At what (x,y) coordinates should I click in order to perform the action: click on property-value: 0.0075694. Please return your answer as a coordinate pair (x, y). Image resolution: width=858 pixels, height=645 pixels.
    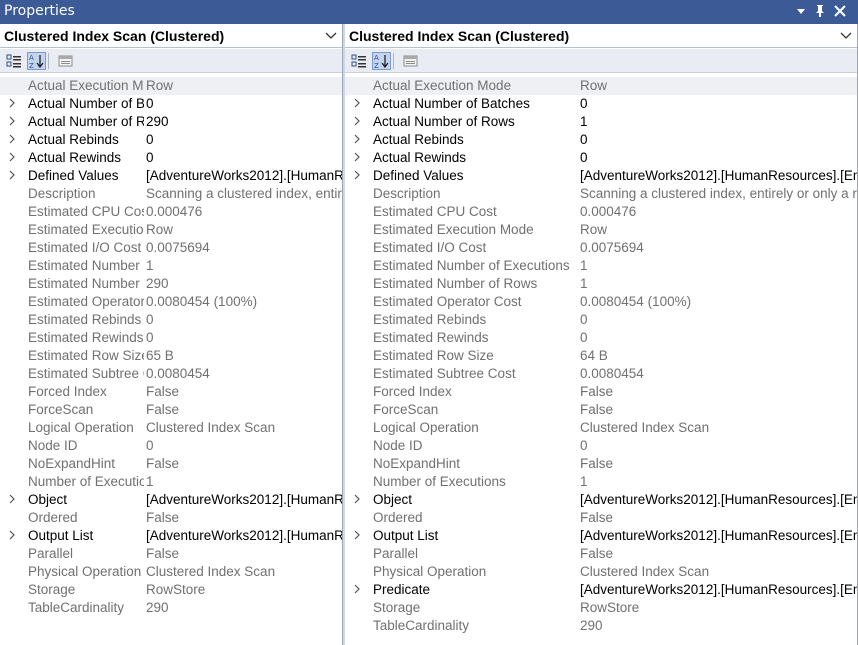
    Looking at the image, I should click on (243, 248).